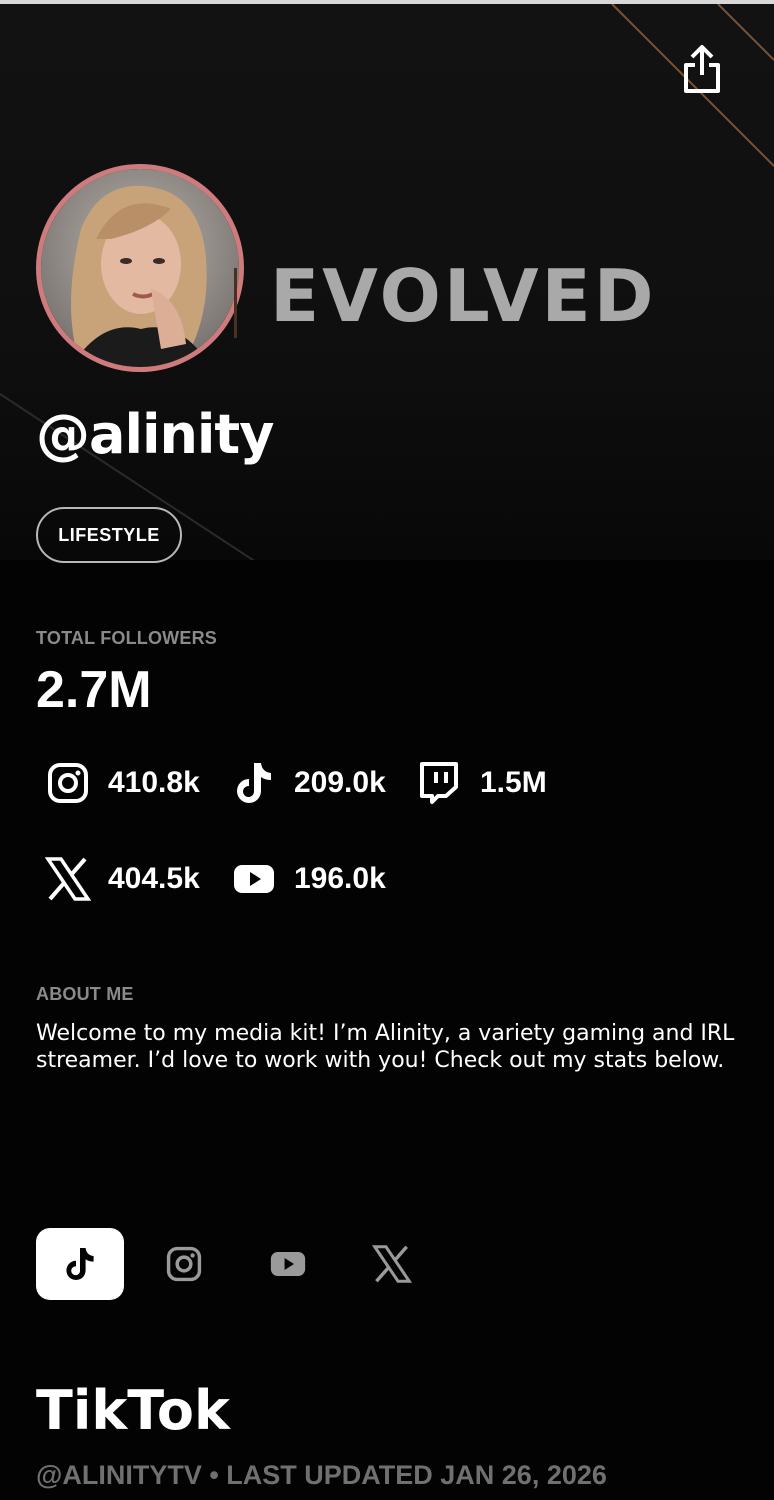 The width and height of the screenshot is (774, 1500). Describe the element at coordinates (478, 783) in the screenshot. I see `stat-twitch: 1.5M` at that location.